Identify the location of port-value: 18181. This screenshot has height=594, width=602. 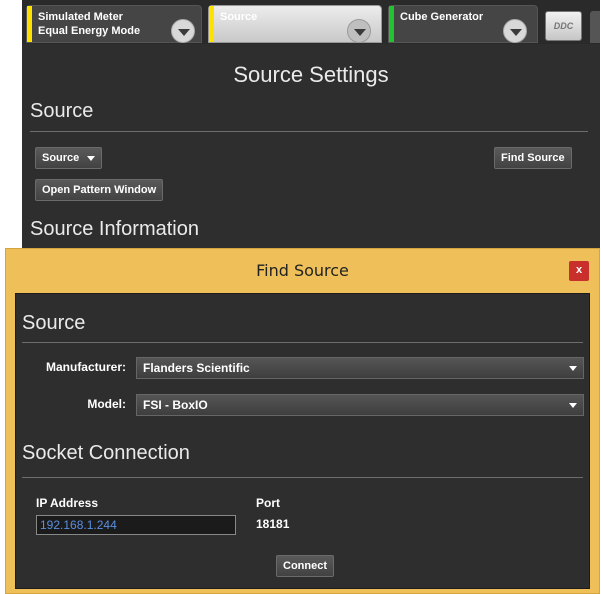
(273, 524).